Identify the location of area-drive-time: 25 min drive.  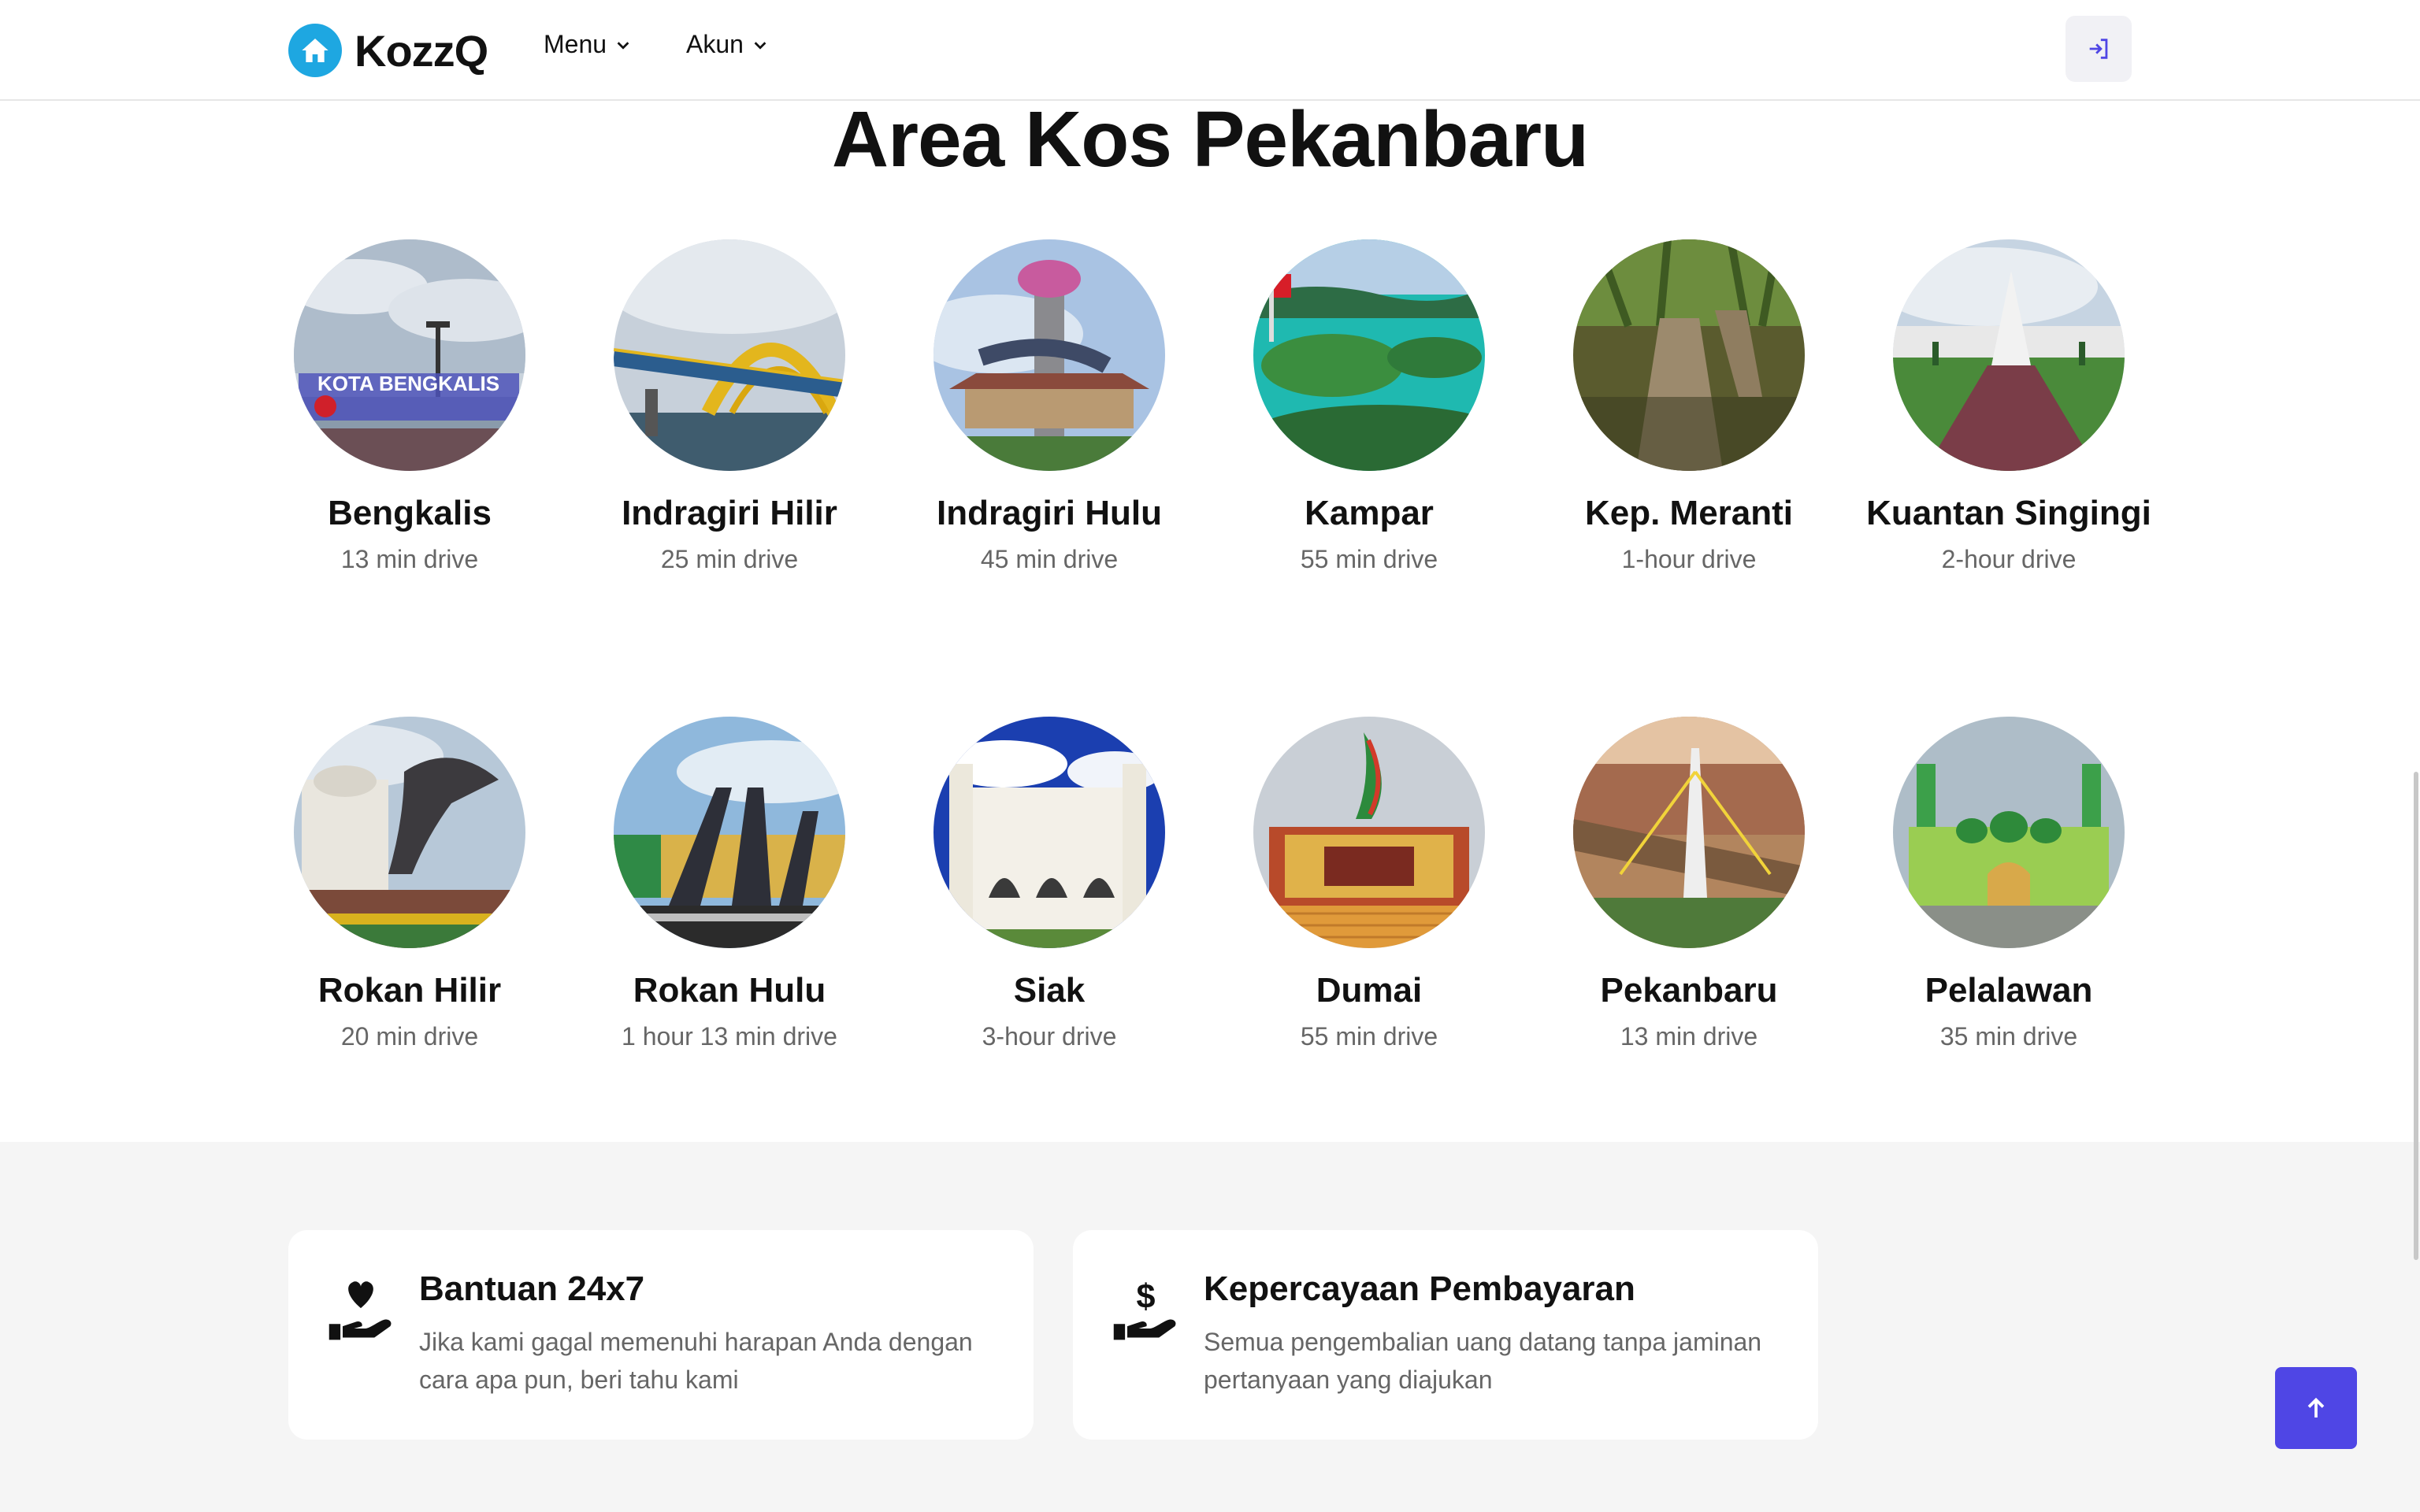
(729, 559).